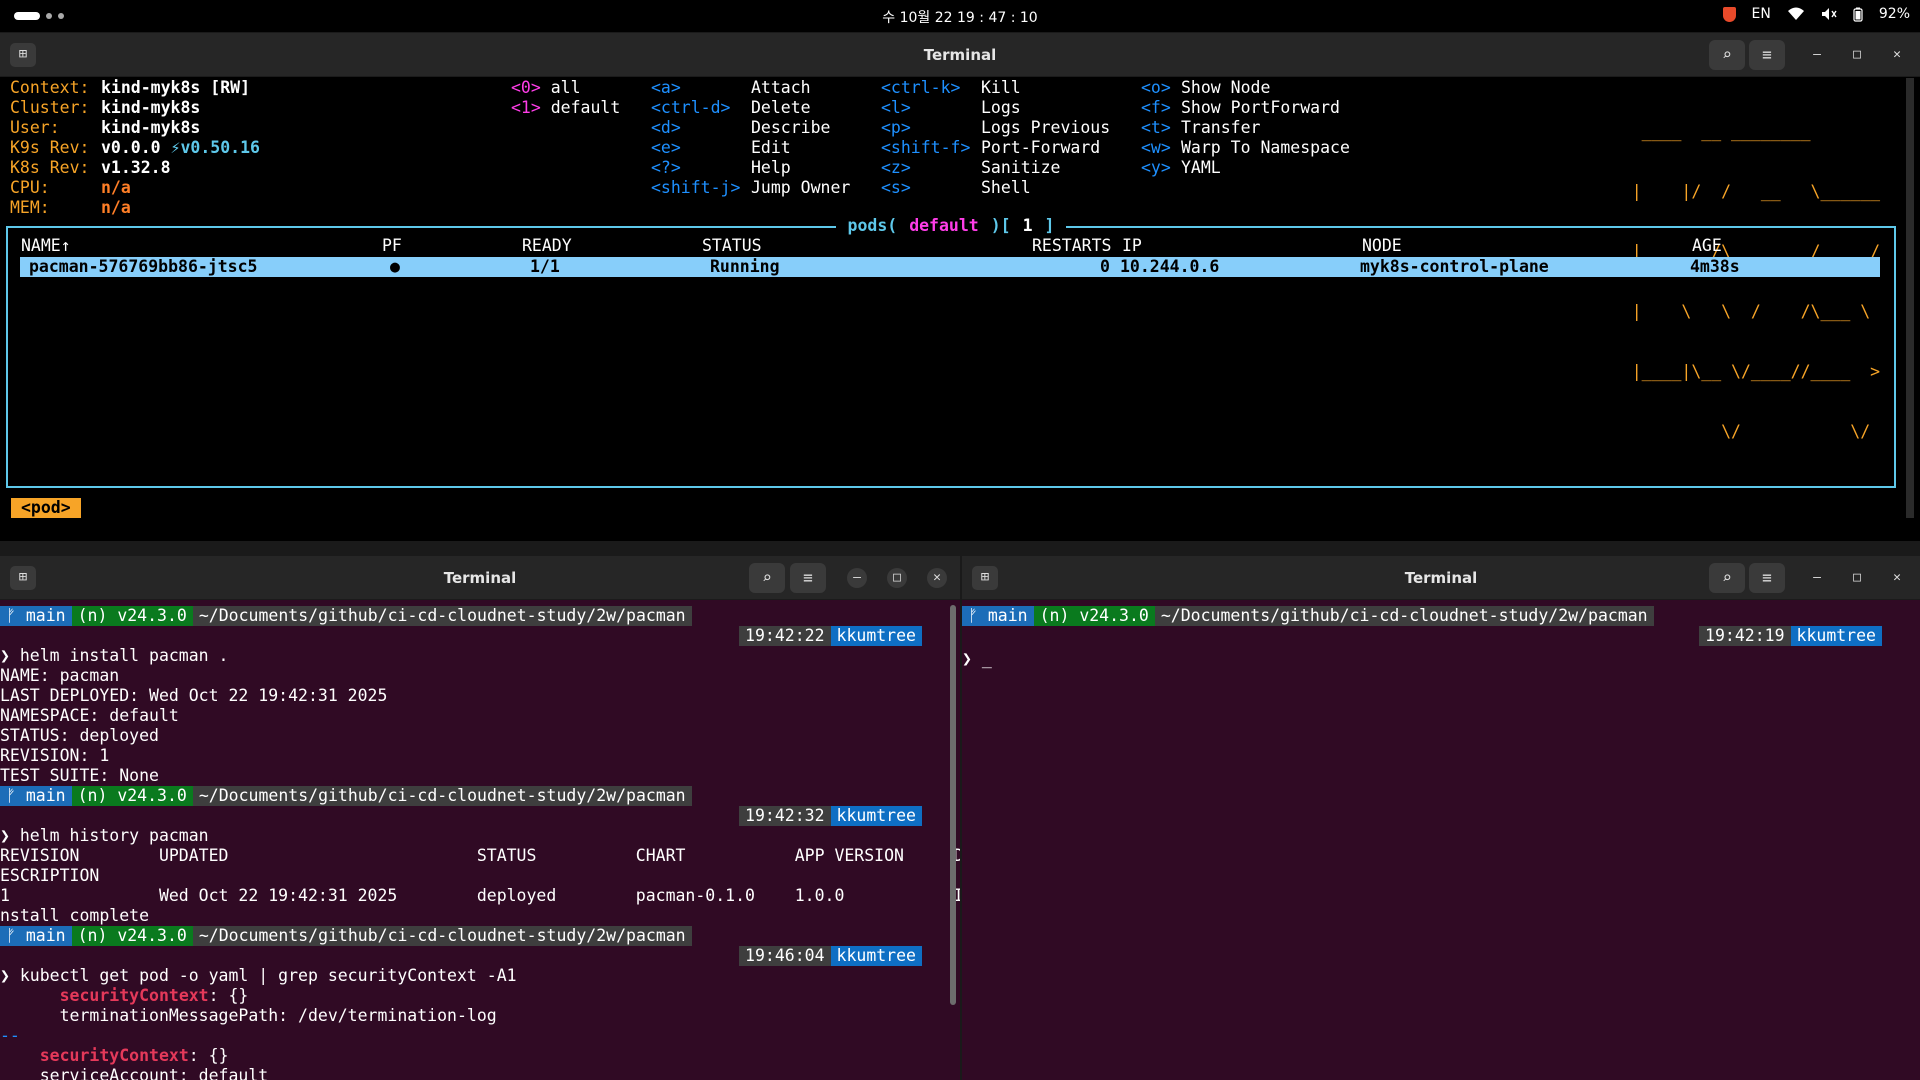  I want to click on column-header-pf: PF, so click(392, 245).